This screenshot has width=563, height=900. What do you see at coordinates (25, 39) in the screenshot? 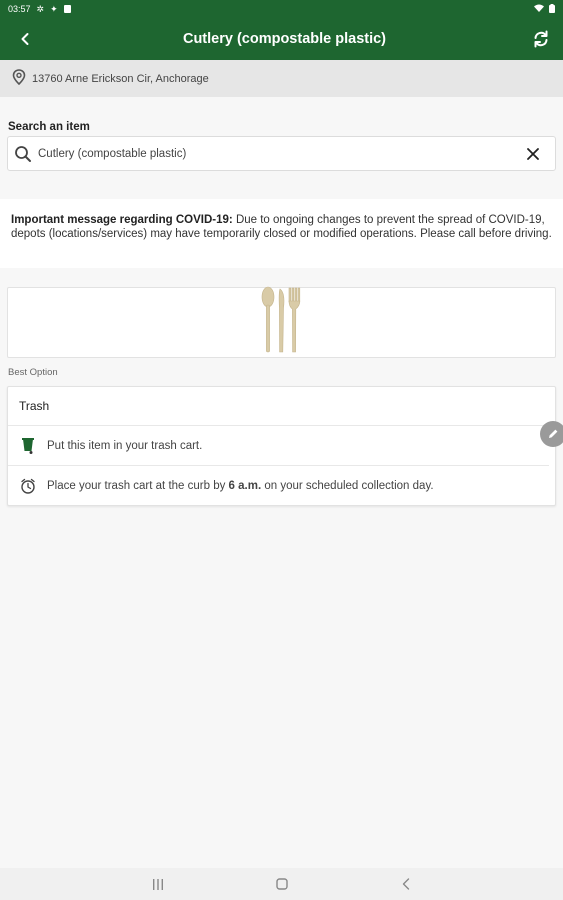
I see `back-arrow-icon` at bounding box center [25, 39].